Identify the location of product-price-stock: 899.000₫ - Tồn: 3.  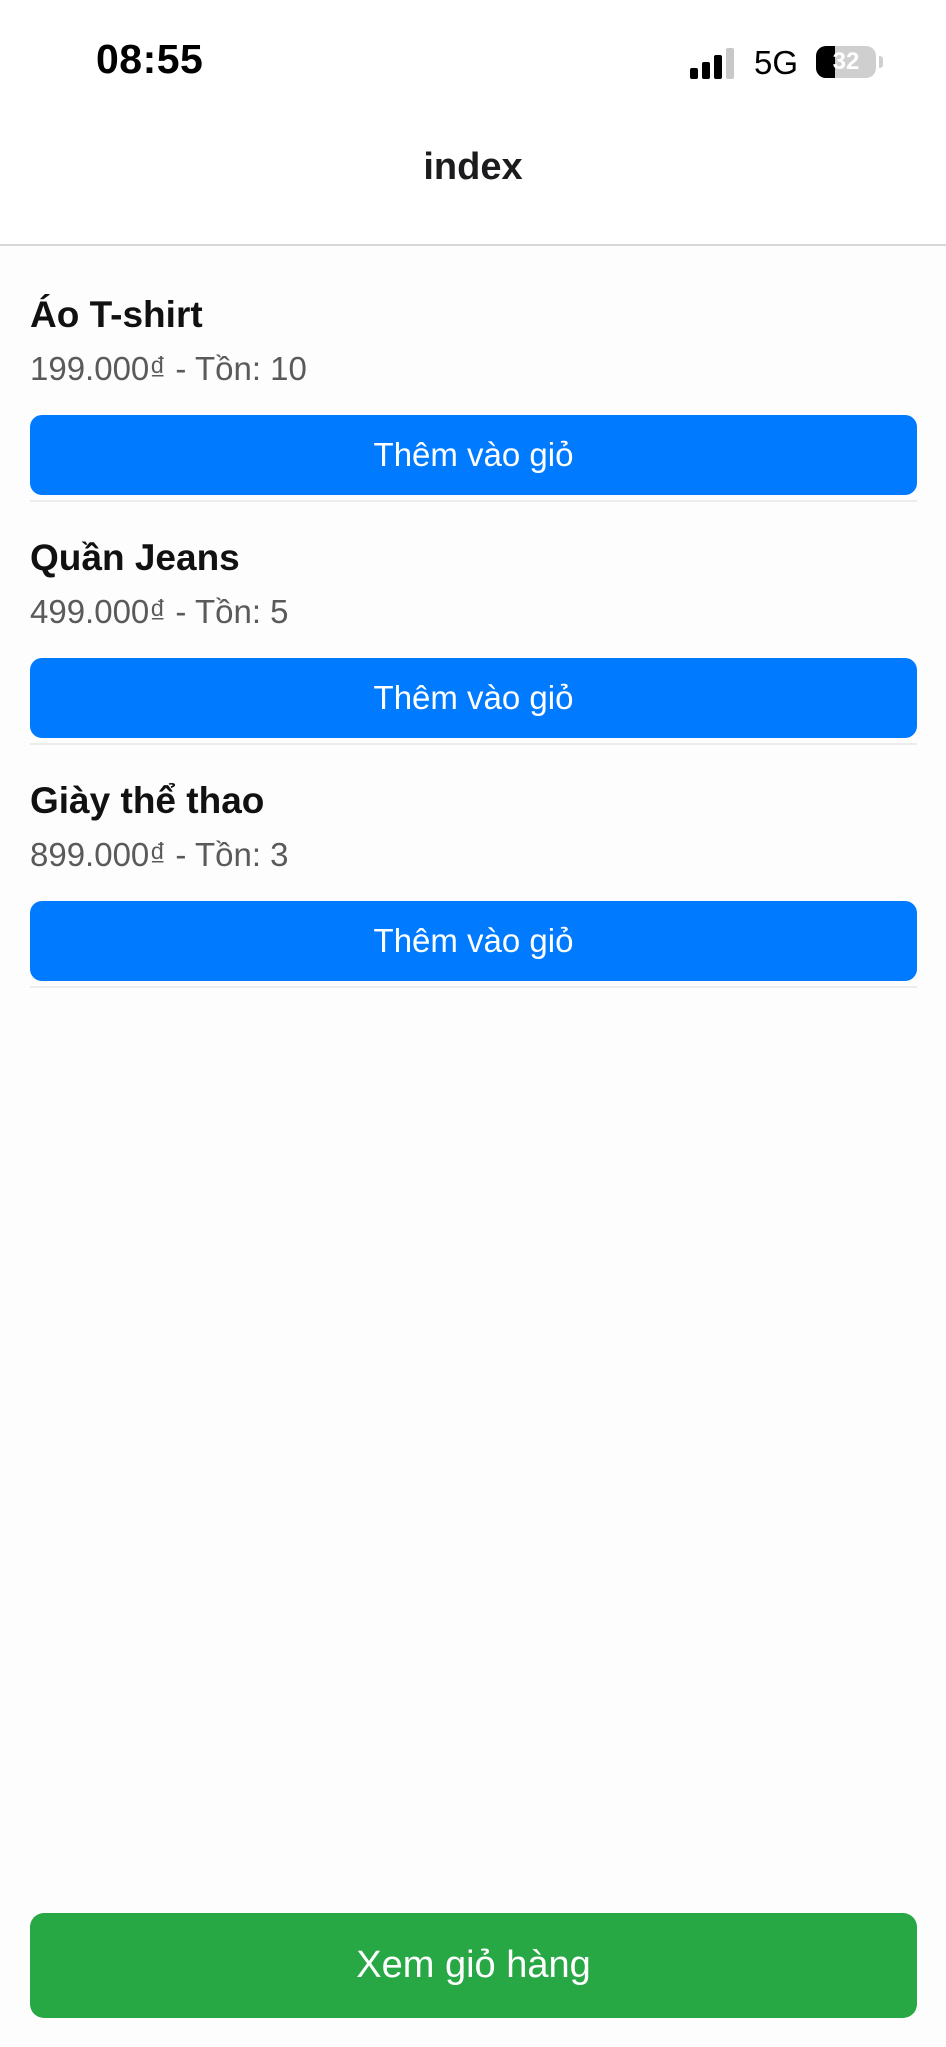
(159, 854).